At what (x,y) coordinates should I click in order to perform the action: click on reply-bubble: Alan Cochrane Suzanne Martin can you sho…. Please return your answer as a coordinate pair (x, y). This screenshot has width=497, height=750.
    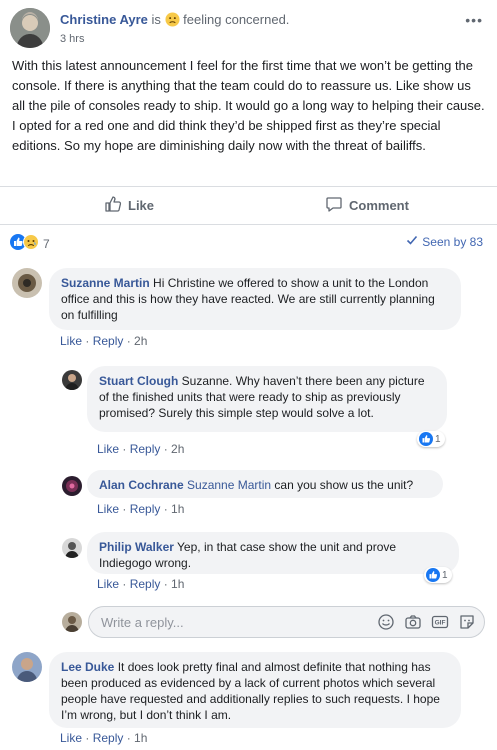
    Looking at the image, I should click on (265, 484).